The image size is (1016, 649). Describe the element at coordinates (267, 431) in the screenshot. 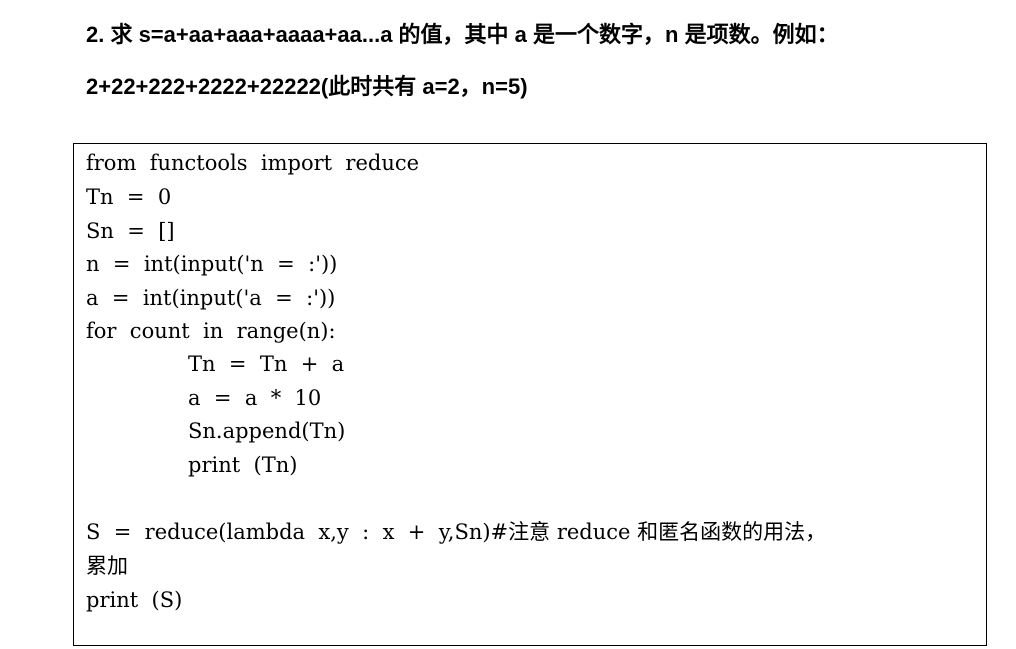

I see `code-line: Sn.append(Tn)` at that location.